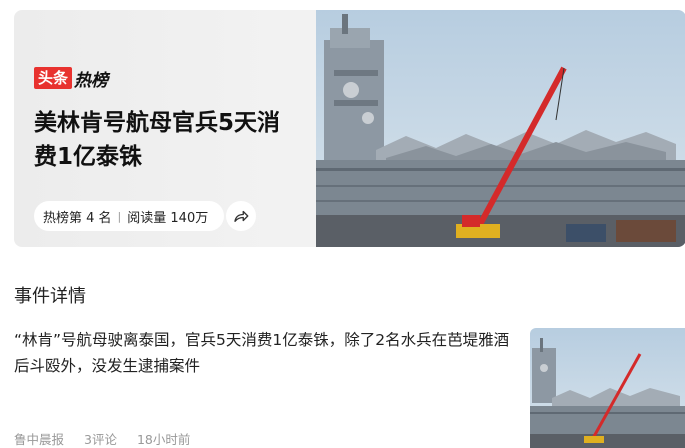  What do you see at coordinates (163, 439) in the screenshot?
I see `publish-time: 18小时前` at bounding box center [163, 439].